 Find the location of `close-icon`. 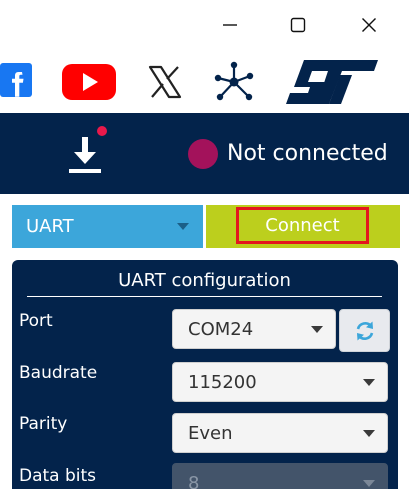

close-icon is located at coordinates (369, 25).